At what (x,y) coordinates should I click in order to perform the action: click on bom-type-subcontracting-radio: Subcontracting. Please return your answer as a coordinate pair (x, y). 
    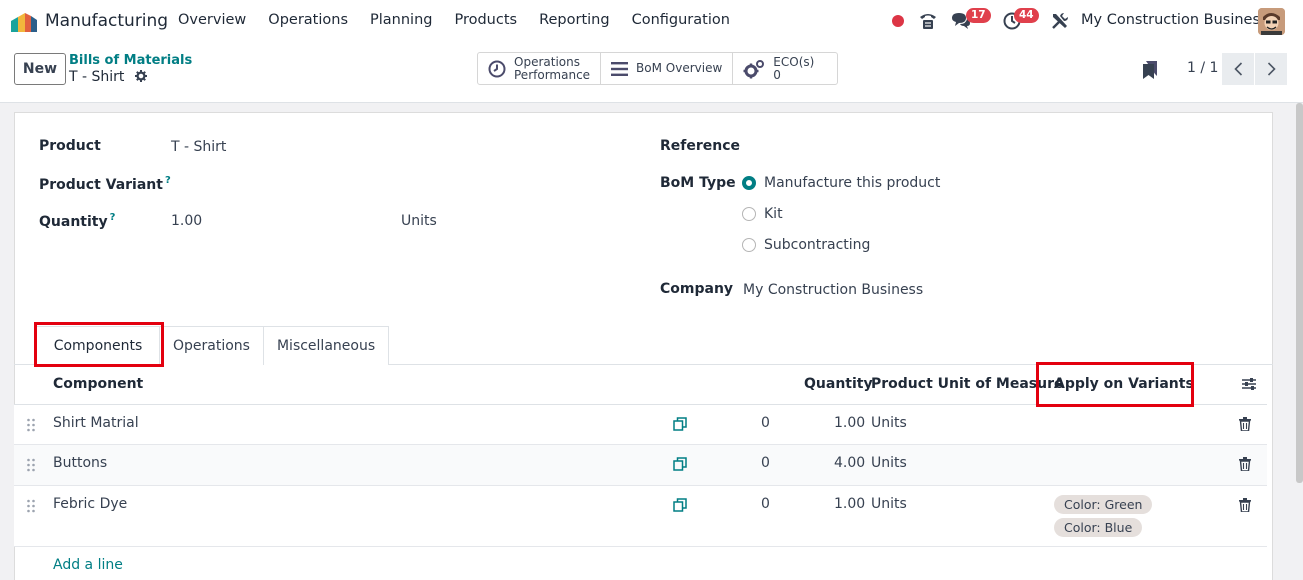
    Looking at the image, I should click on (806, 245).